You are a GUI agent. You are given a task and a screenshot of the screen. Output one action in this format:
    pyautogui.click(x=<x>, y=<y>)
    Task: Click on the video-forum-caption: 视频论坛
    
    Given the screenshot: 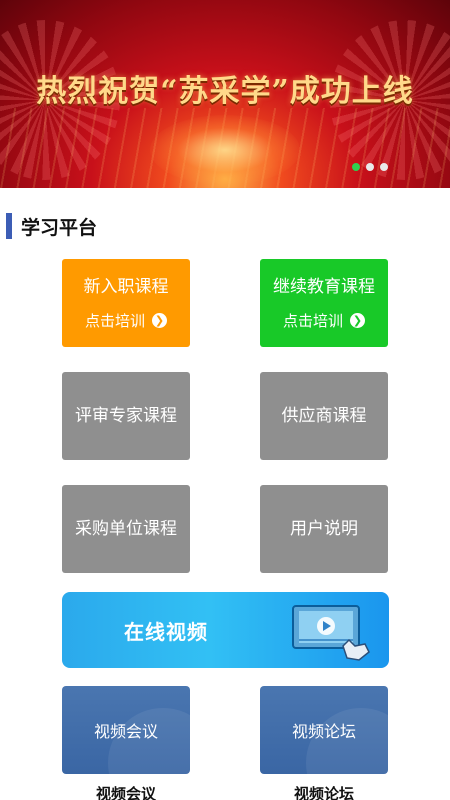 What is the action you would take?
    pyautogui.click(x=323, y=792)
    